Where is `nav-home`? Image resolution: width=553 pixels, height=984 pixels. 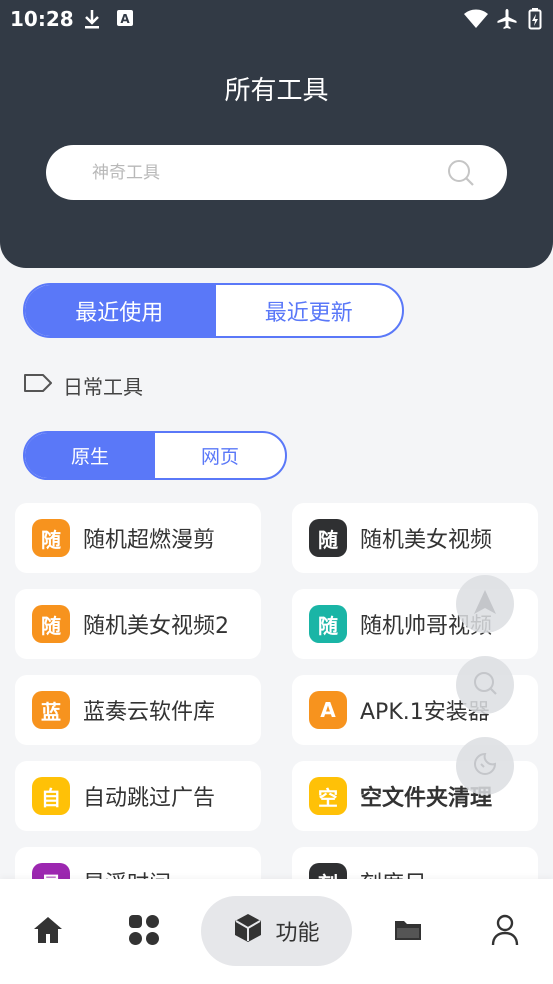 nav-home is located at coordinates (48, 931).